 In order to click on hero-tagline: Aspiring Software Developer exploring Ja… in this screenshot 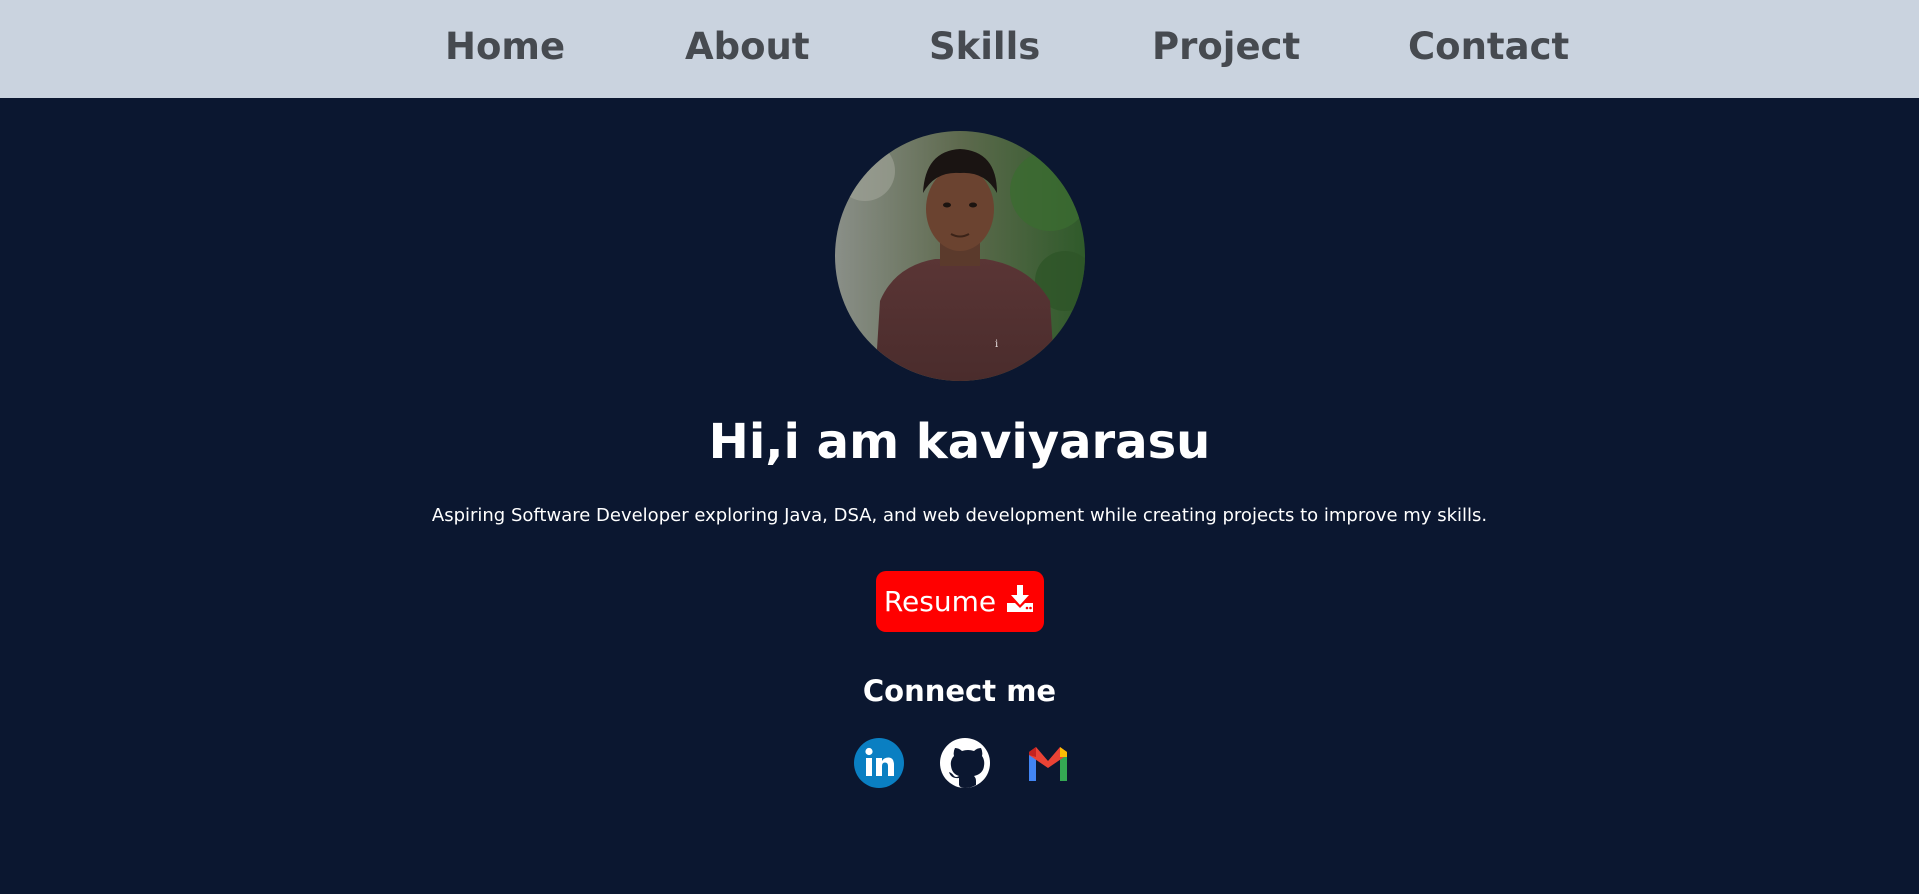, I will do `click(959, 515)`.